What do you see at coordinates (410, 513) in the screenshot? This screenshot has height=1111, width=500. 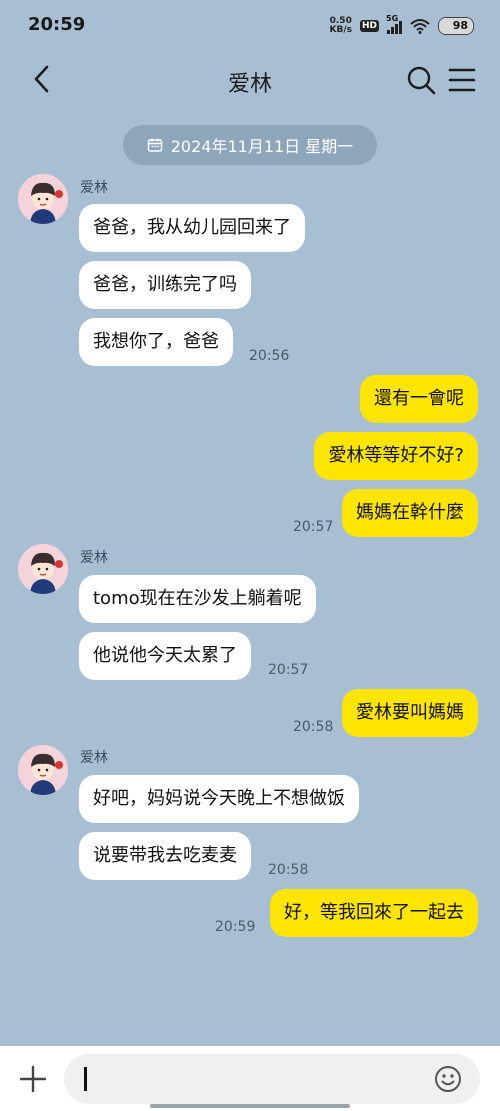 I see `message-bubble-outgoing: 媽媽在幹什麼` at bounding box center [410, 513].